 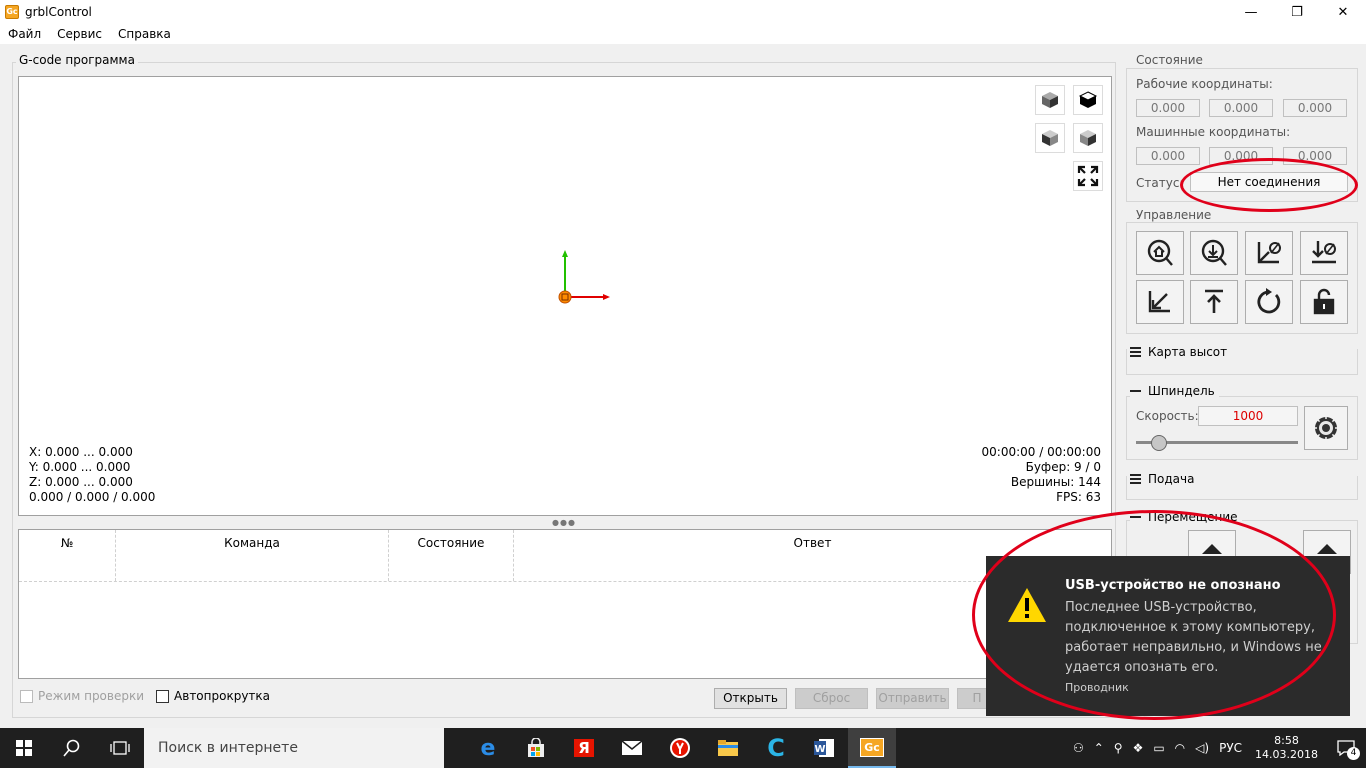 What do you see at coordinates (584, 277) in the screenshot?
I see `axis-origin` at bounding box center [584, 277].